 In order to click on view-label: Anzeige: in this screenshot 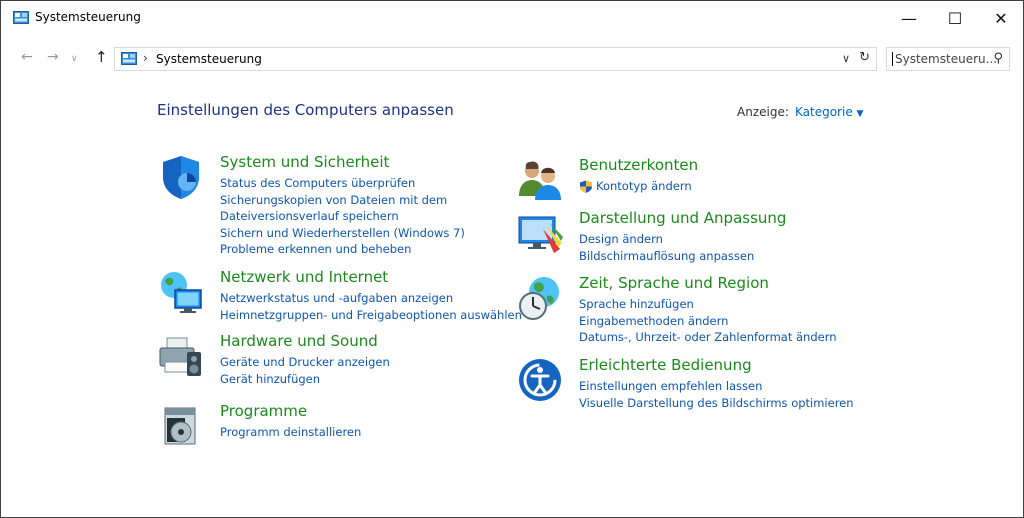, I will do `click(763, 112)`.